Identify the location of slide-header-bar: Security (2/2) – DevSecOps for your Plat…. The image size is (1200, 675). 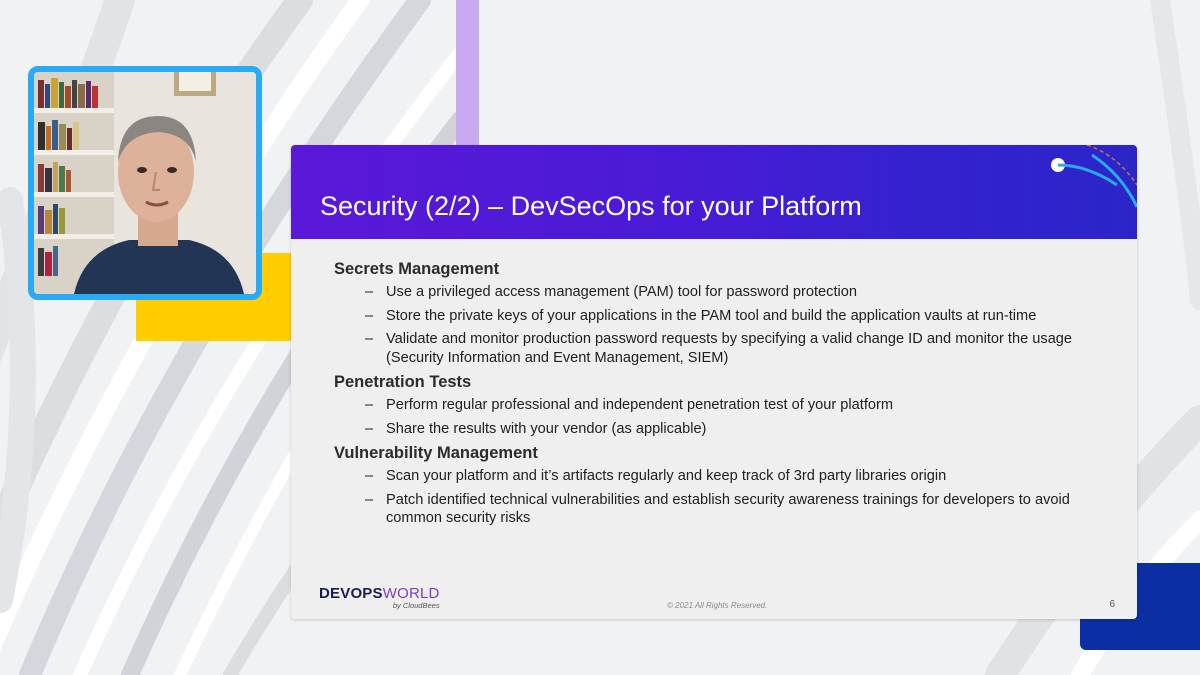
(714, 192).